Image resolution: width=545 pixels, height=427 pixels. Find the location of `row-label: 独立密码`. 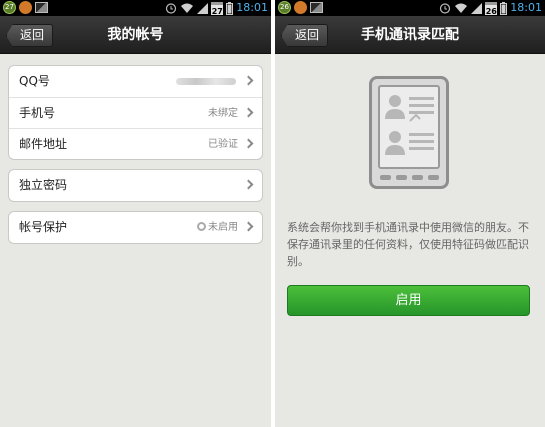

row-label: 独立密码 is located at coordinates (43, 185).